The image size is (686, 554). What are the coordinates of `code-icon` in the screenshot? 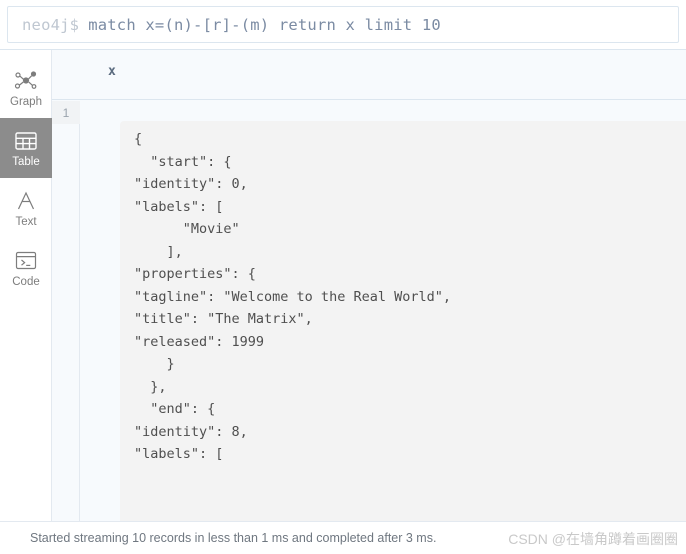 It's located at (26, 261).